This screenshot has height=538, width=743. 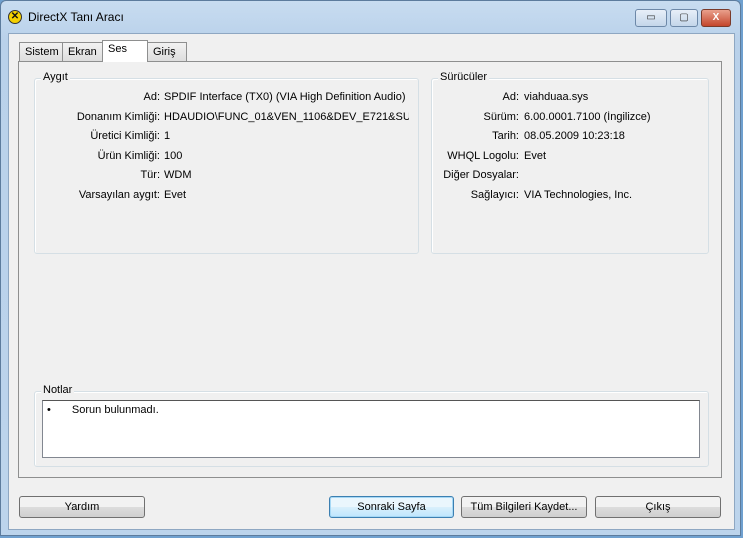 What do you see at coordinates (391, 507) in the screenshot?
I see `next-page-button: Sonraki Sayfa` at bounding box center [391, 507].